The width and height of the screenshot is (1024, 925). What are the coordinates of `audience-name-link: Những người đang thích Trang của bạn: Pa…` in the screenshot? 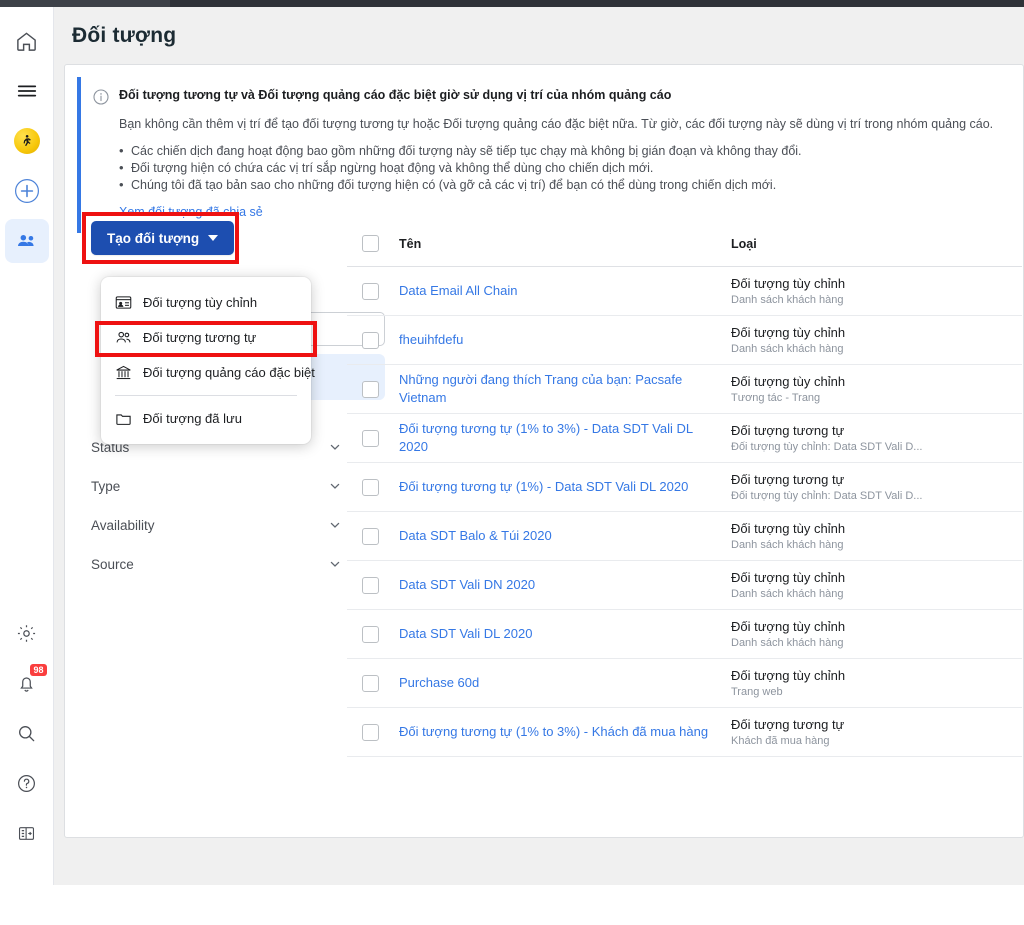 It's located at (540, 388).